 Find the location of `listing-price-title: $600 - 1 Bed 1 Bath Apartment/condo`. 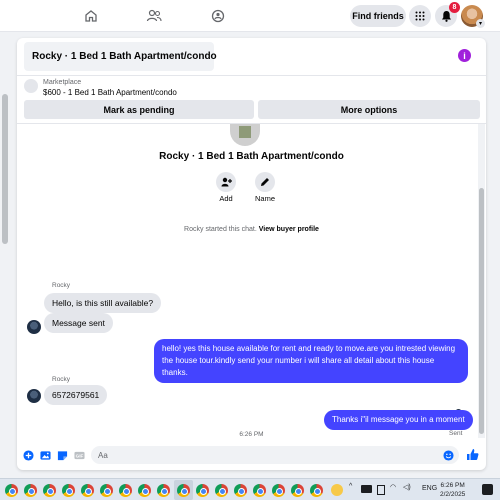

listing-price-title: $600 - 1 Bed 1 Bath Apartment/condo is located at coordinates (110, 92).